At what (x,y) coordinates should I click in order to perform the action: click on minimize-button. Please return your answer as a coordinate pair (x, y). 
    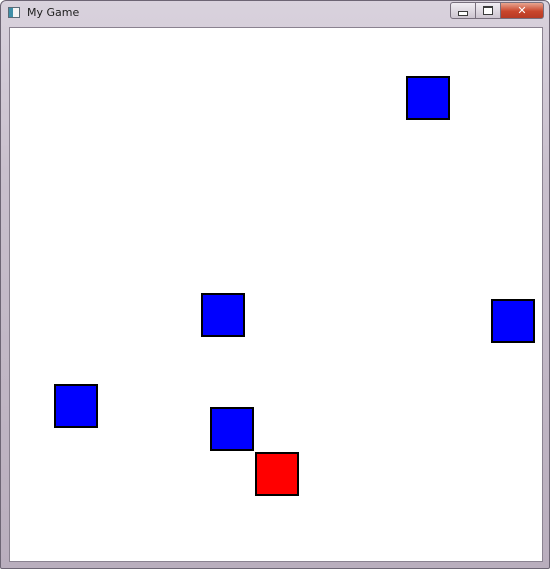
    Looking at the image, I should click on (463, 10).